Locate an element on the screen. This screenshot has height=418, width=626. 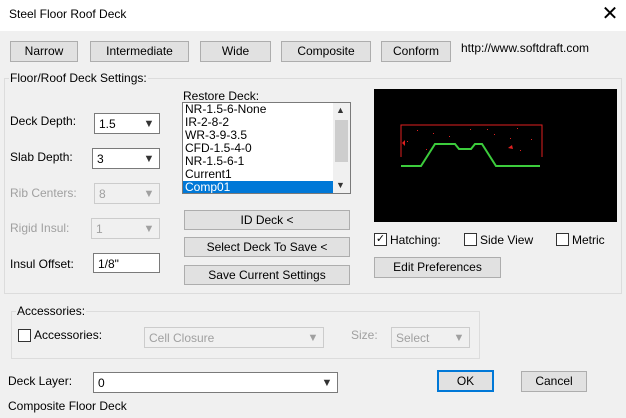
composite-button-label: Composite is located at coordinates (326, 51).